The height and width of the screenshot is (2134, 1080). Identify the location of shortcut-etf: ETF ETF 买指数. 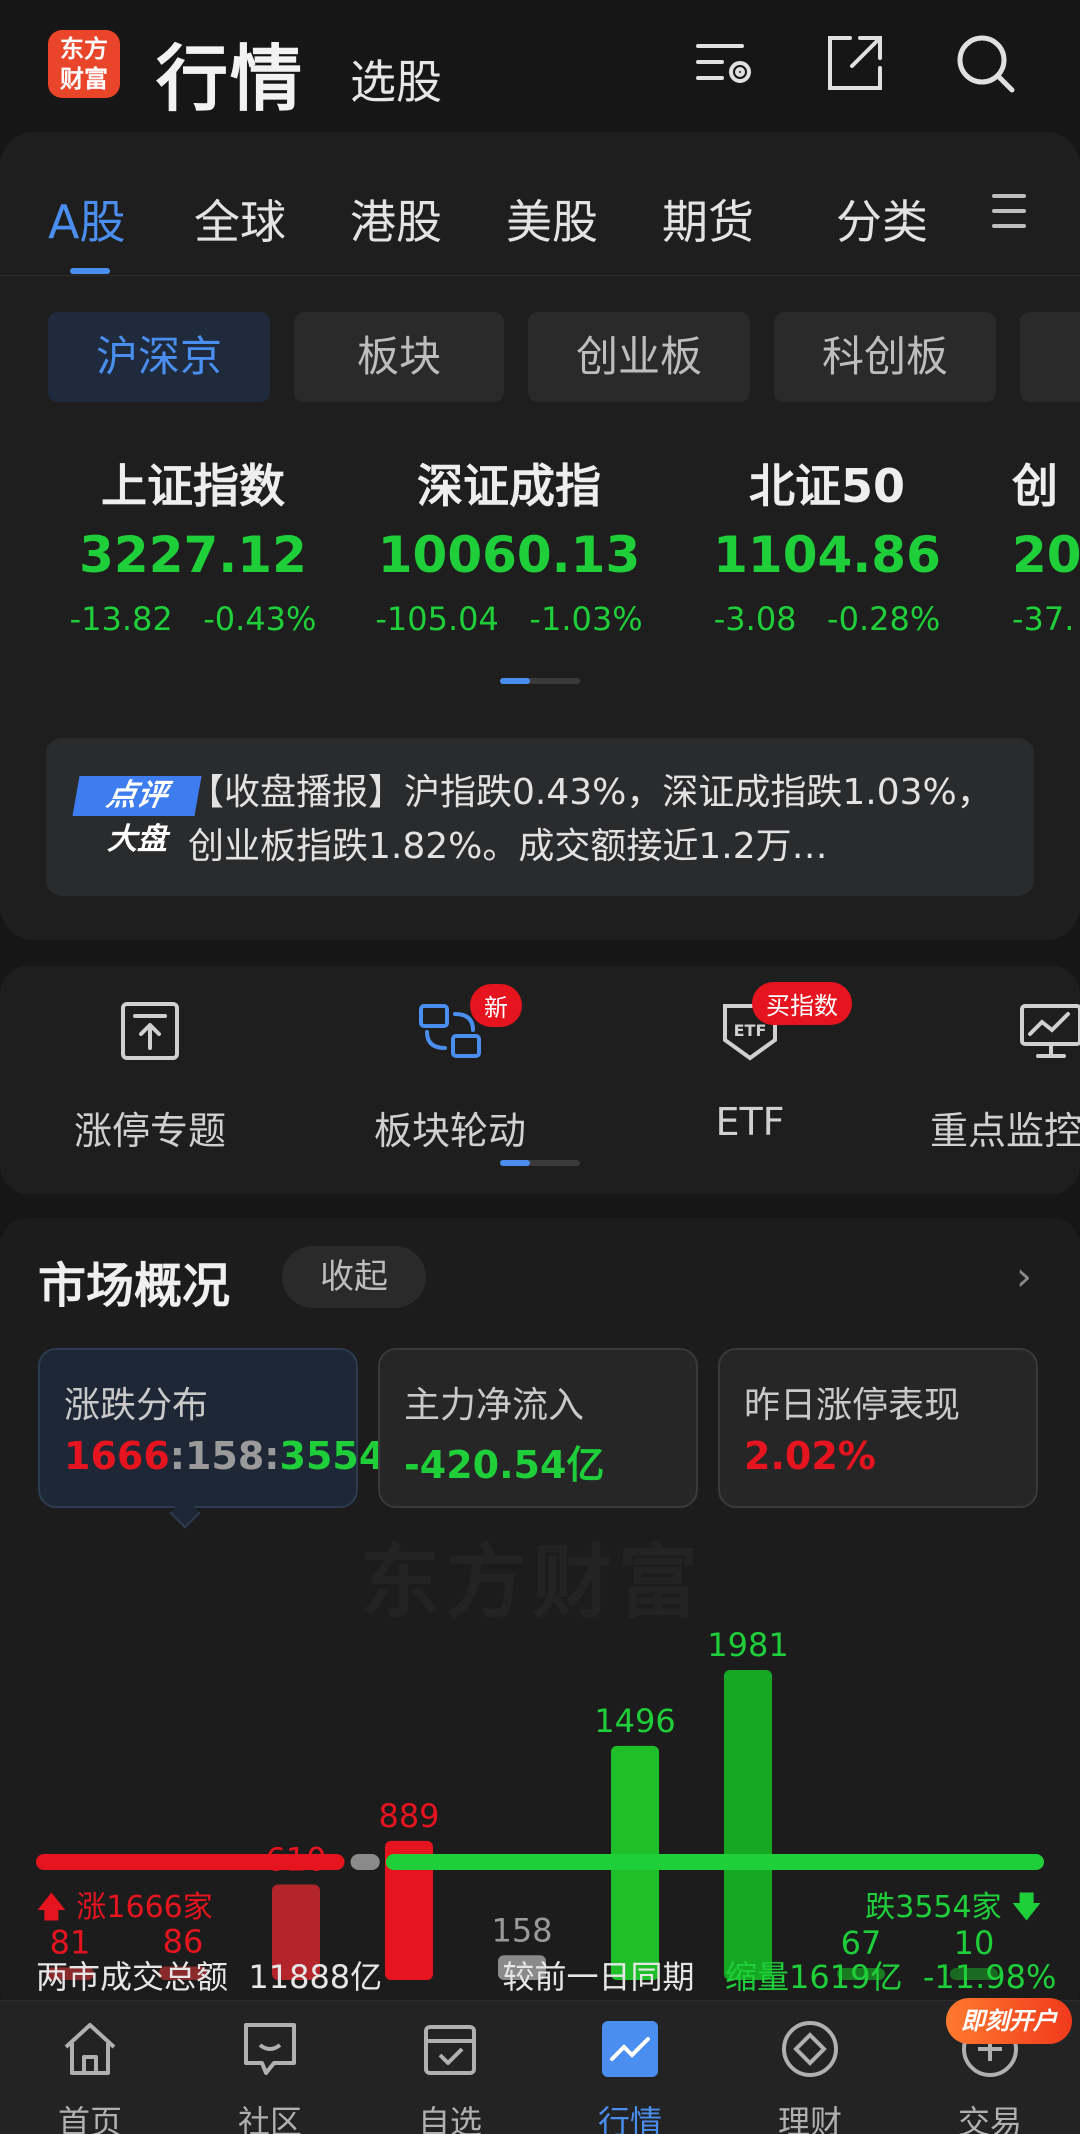
(750, 1063).